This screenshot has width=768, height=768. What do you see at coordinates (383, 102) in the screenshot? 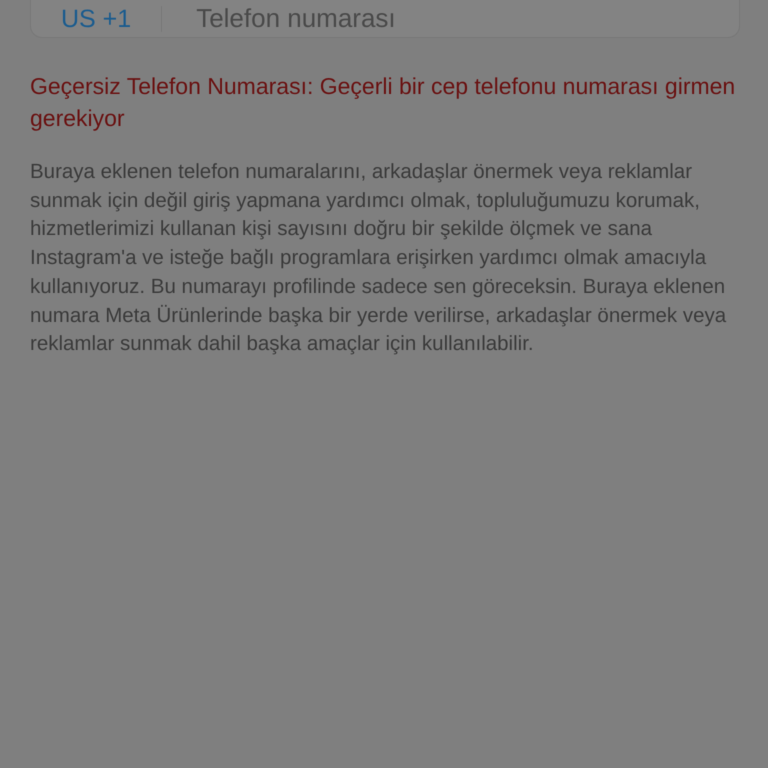
I see `error-message: Geçersiz Telefon Numarası: Geçerli bir cep telefonu numarası girmen gerekiyor` at bounding box center [383, 102].